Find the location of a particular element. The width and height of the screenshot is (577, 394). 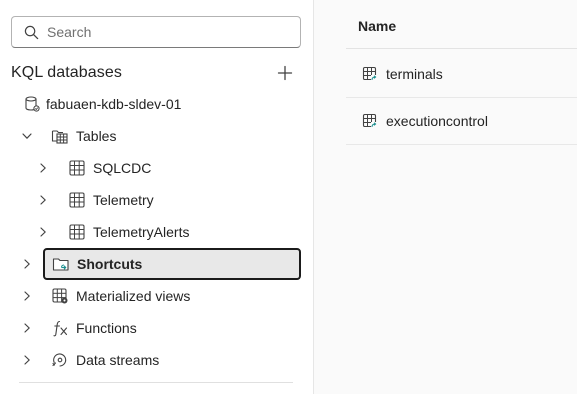

table-row: executioncontrol is located at coordinates (461, 121).